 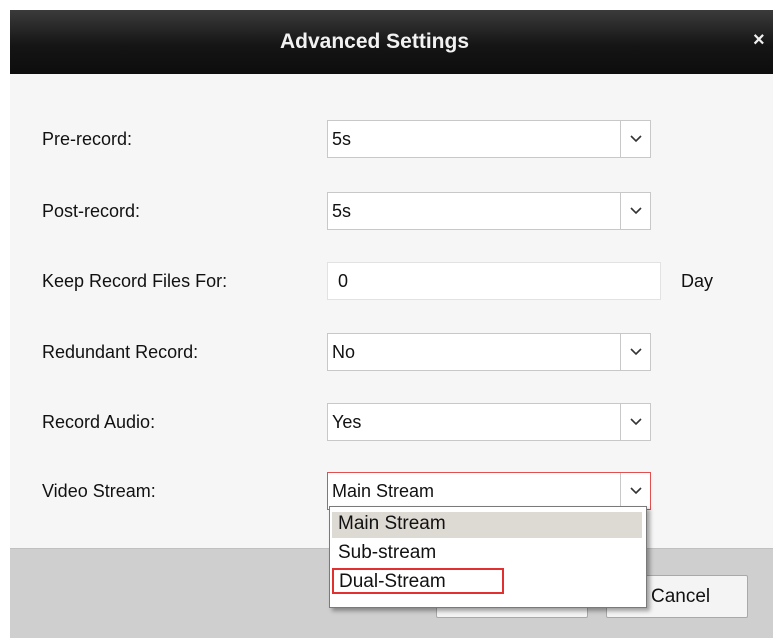 What do you see at coordinates (488, 557) in the screenshot?
I see `video-stream-dropdown-list: Main Stream Sub-stream Dual-Stream` at bounding box center [488, 557].